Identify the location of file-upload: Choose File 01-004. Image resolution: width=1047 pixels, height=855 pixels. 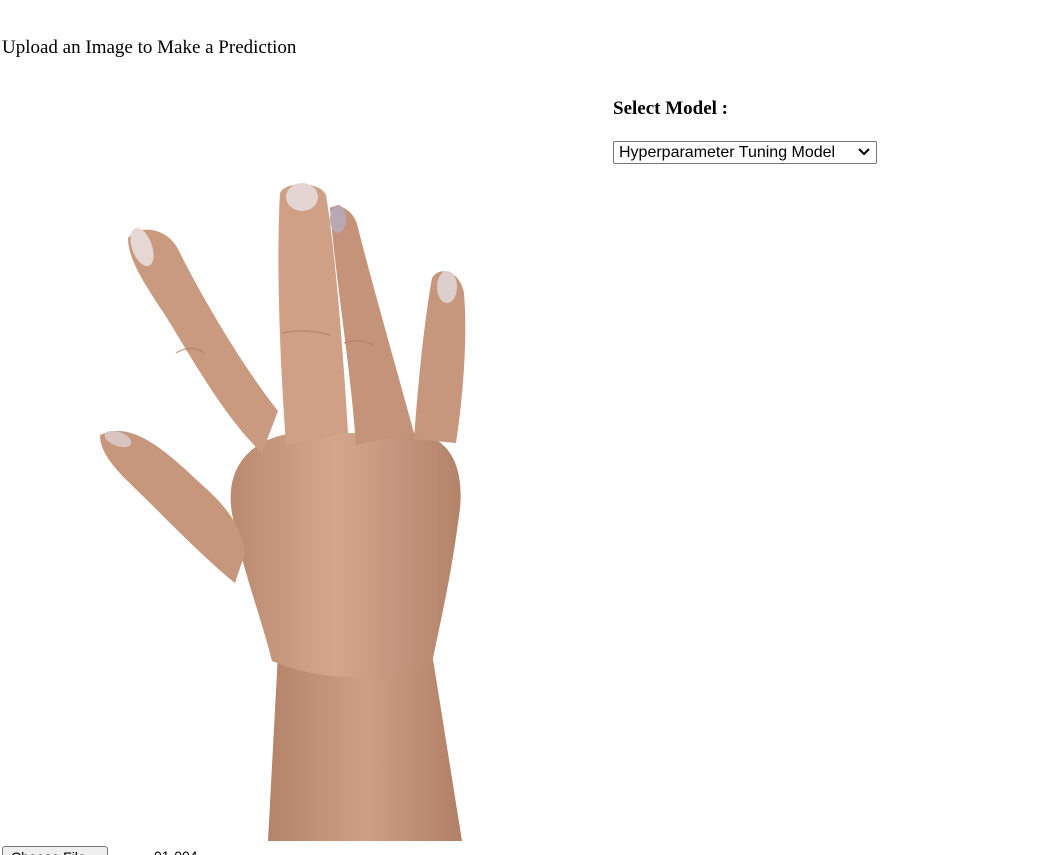
(100, 850).